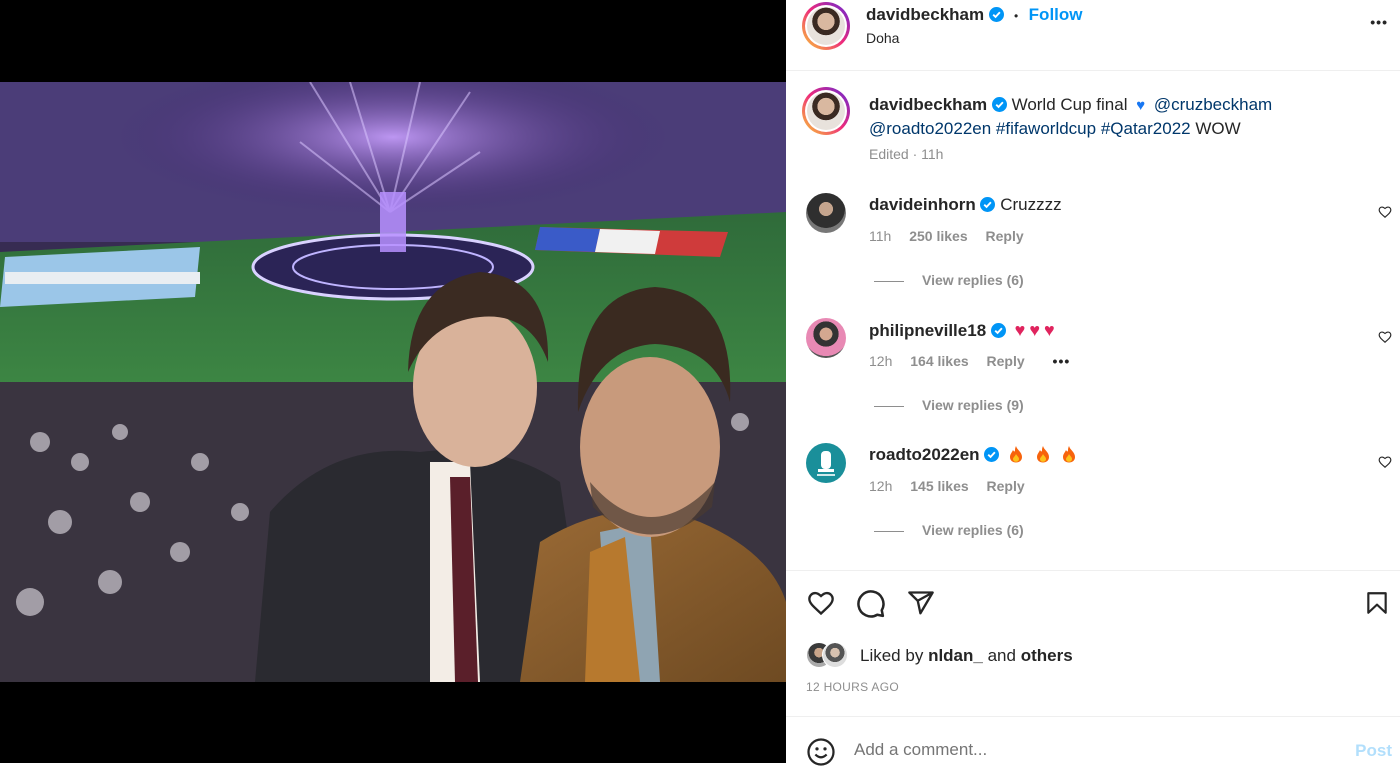  Describe the element at coordinates (928, 104) in the screenshot. I see `caption-username: davidbeckham` at that location.